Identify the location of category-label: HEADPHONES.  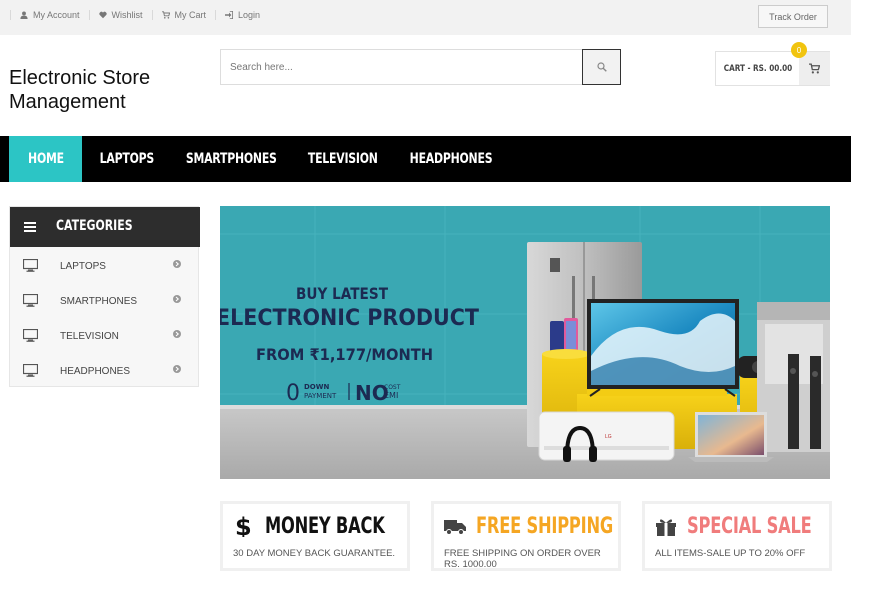
(95, 371).